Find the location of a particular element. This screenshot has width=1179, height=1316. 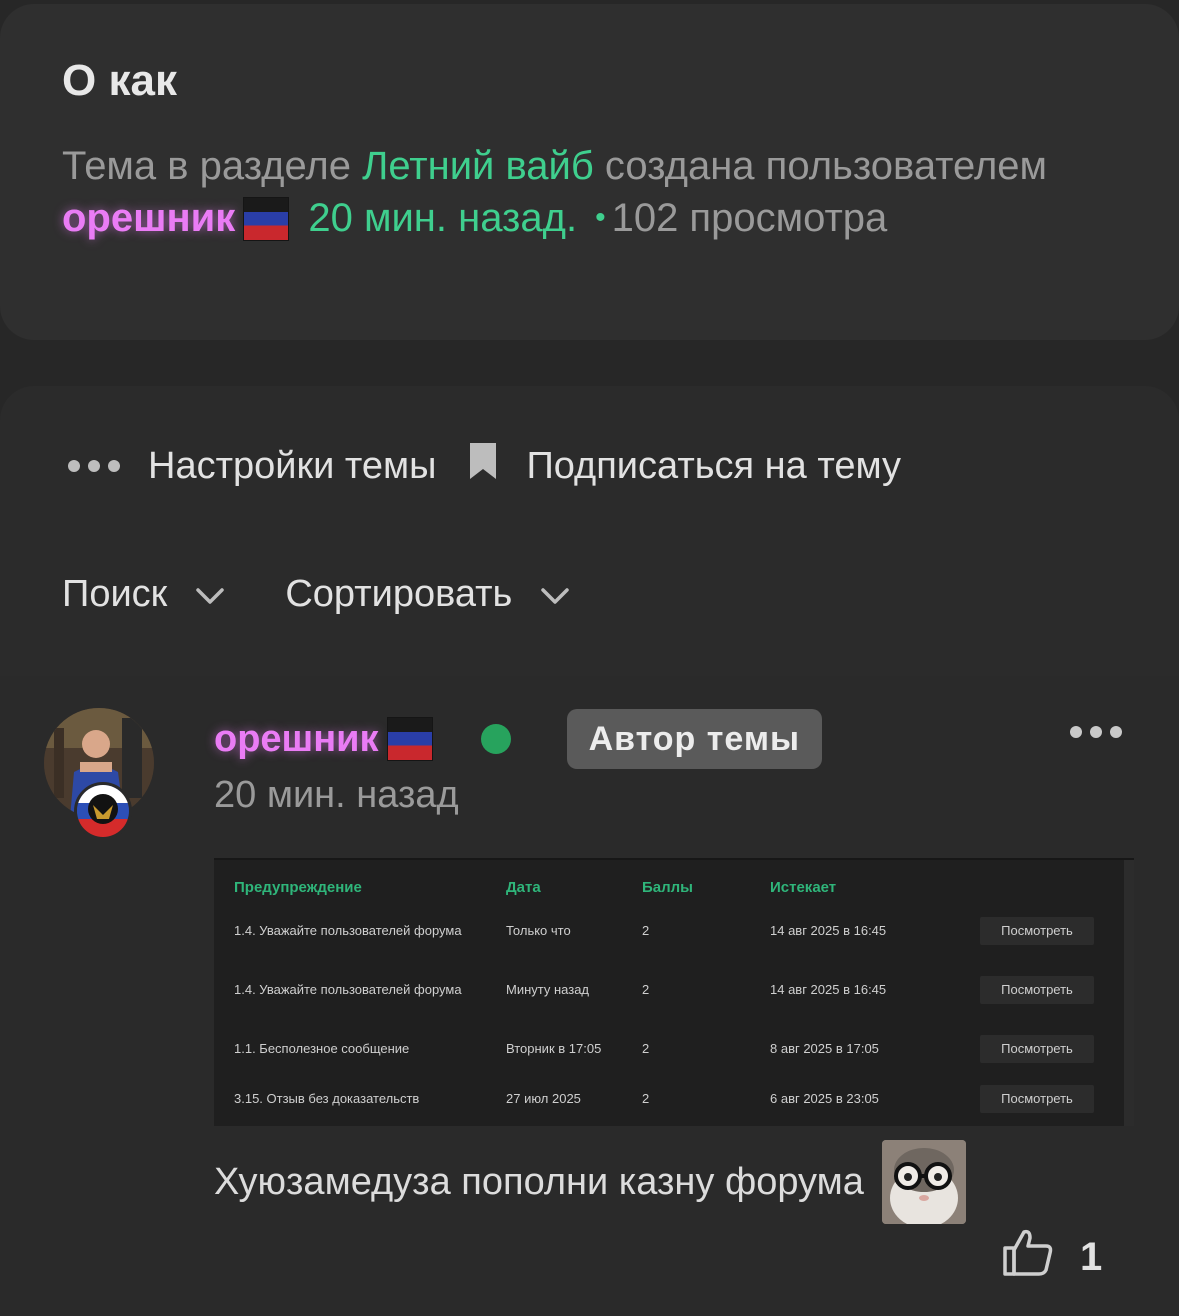

thread-title: О как is located at coordinates (119, 80).